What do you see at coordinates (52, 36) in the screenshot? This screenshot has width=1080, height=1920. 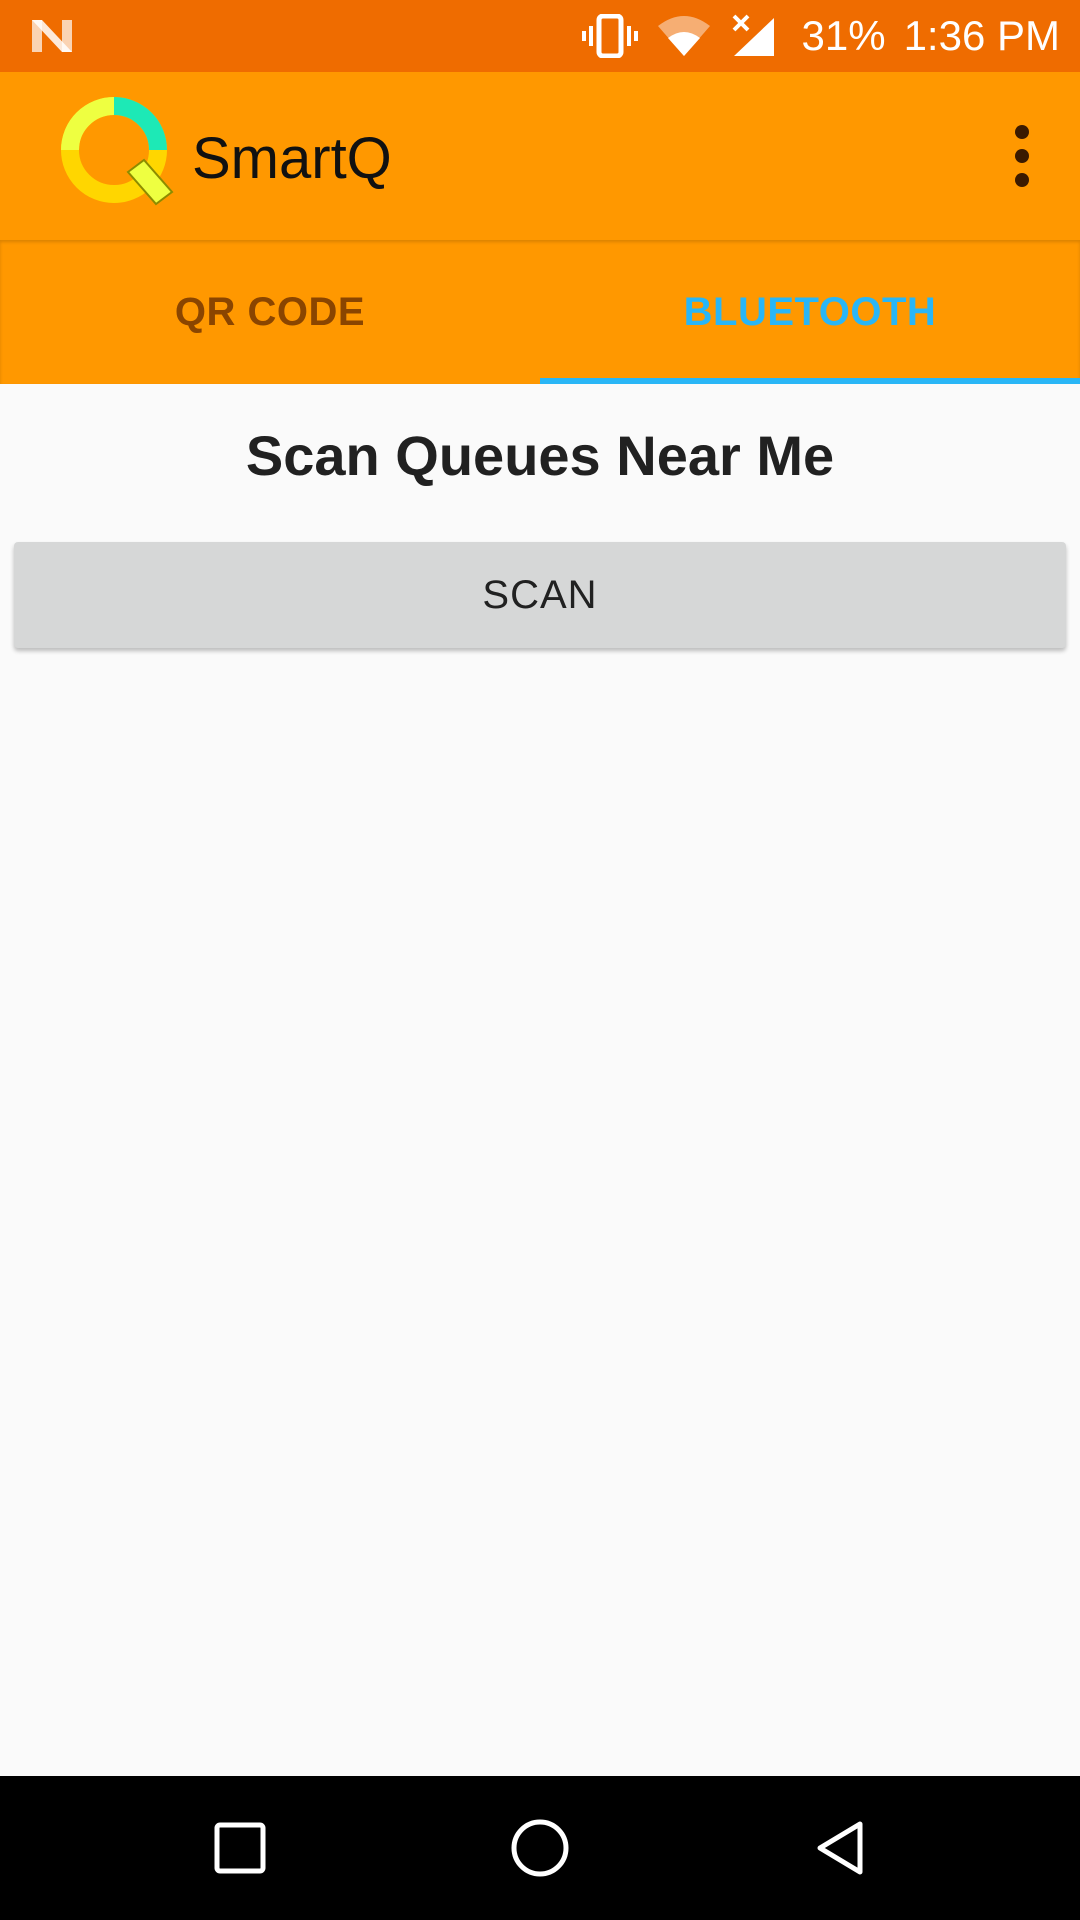 I see `n-notification-icon` at bounding box center [52, 36].